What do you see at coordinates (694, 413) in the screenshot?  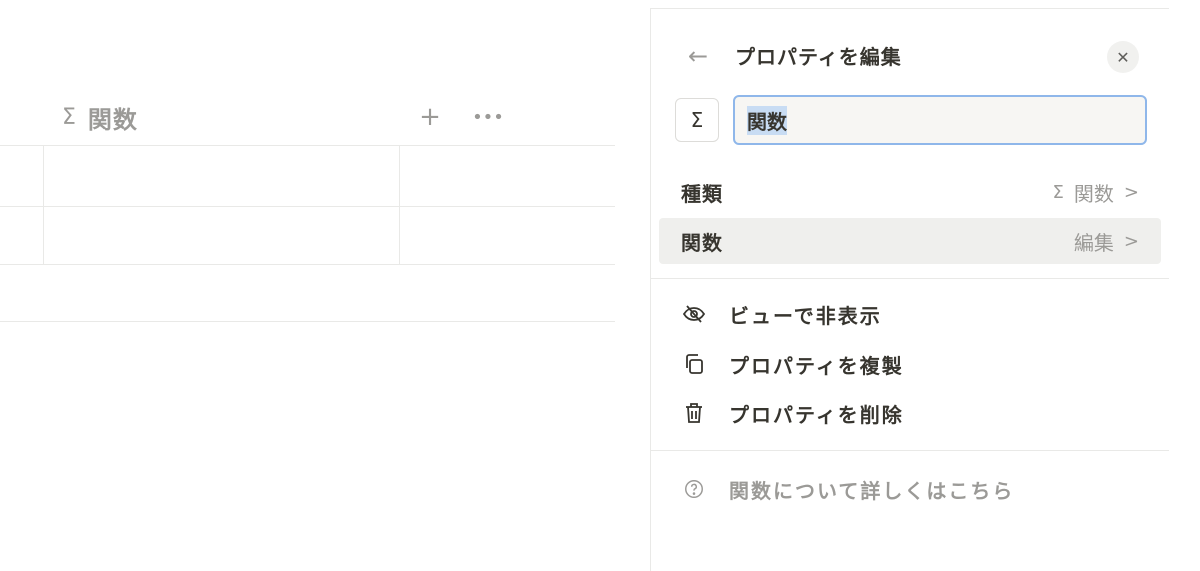 I see `trash-icon` at bounding box center [694, 413].